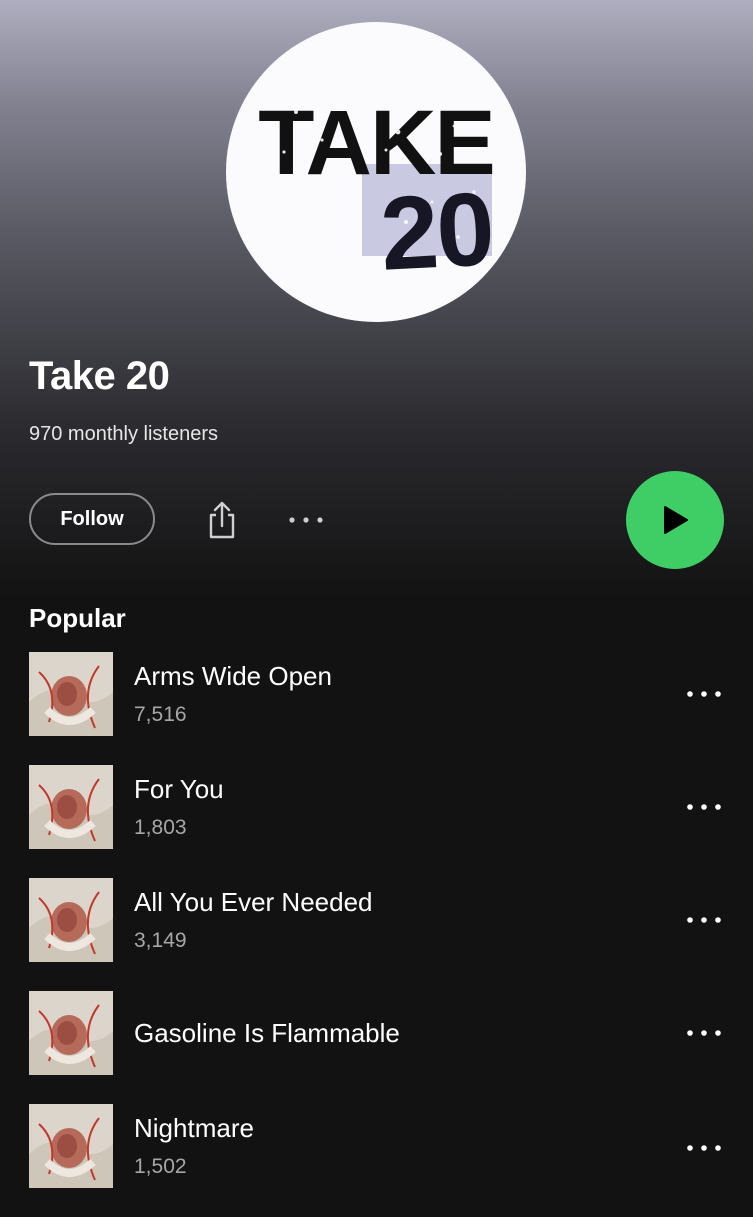  Describe the element at coordinates (160, 714) in the screenshot. I see `track-play-count: 7,516` at that location.